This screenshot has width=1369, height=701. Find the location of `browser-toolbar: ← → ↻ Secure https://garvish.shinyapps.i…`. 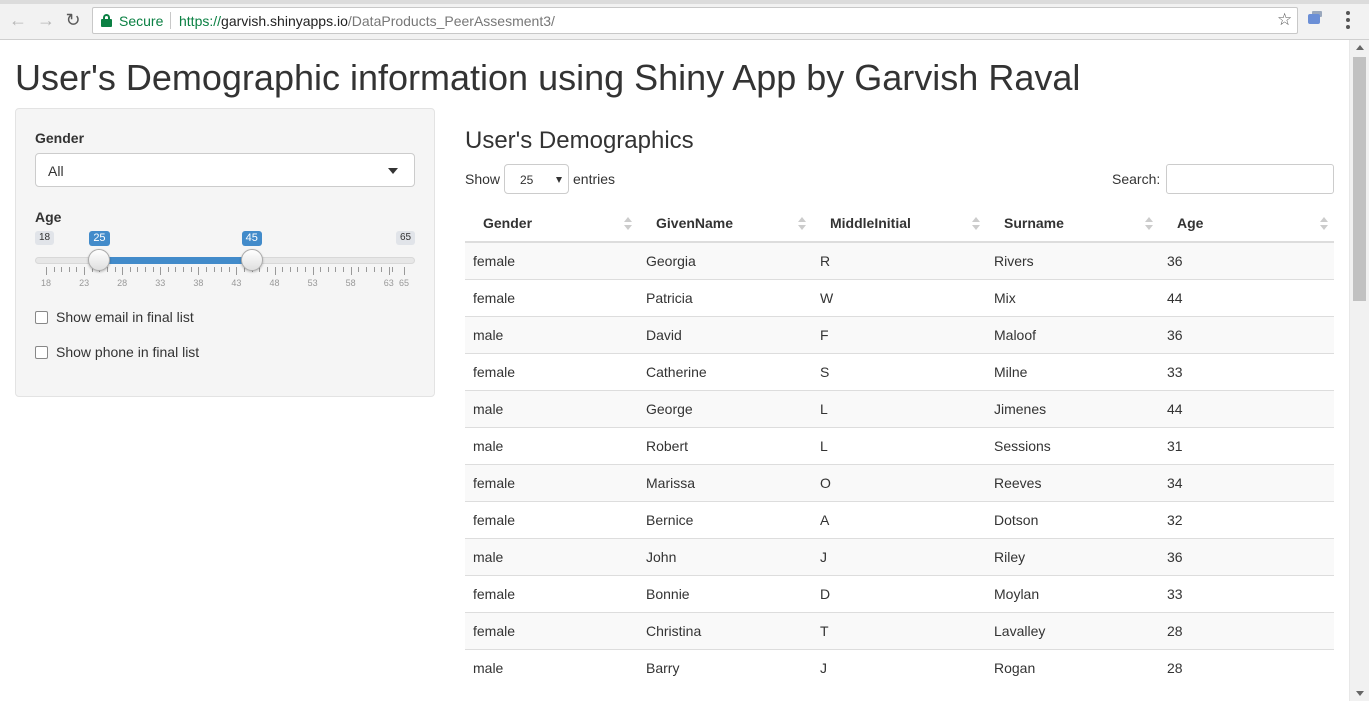

browser-toolbar: ← → ↻ Secure https://garvish.shinyapps.i… is located at coordinates (684, 20).